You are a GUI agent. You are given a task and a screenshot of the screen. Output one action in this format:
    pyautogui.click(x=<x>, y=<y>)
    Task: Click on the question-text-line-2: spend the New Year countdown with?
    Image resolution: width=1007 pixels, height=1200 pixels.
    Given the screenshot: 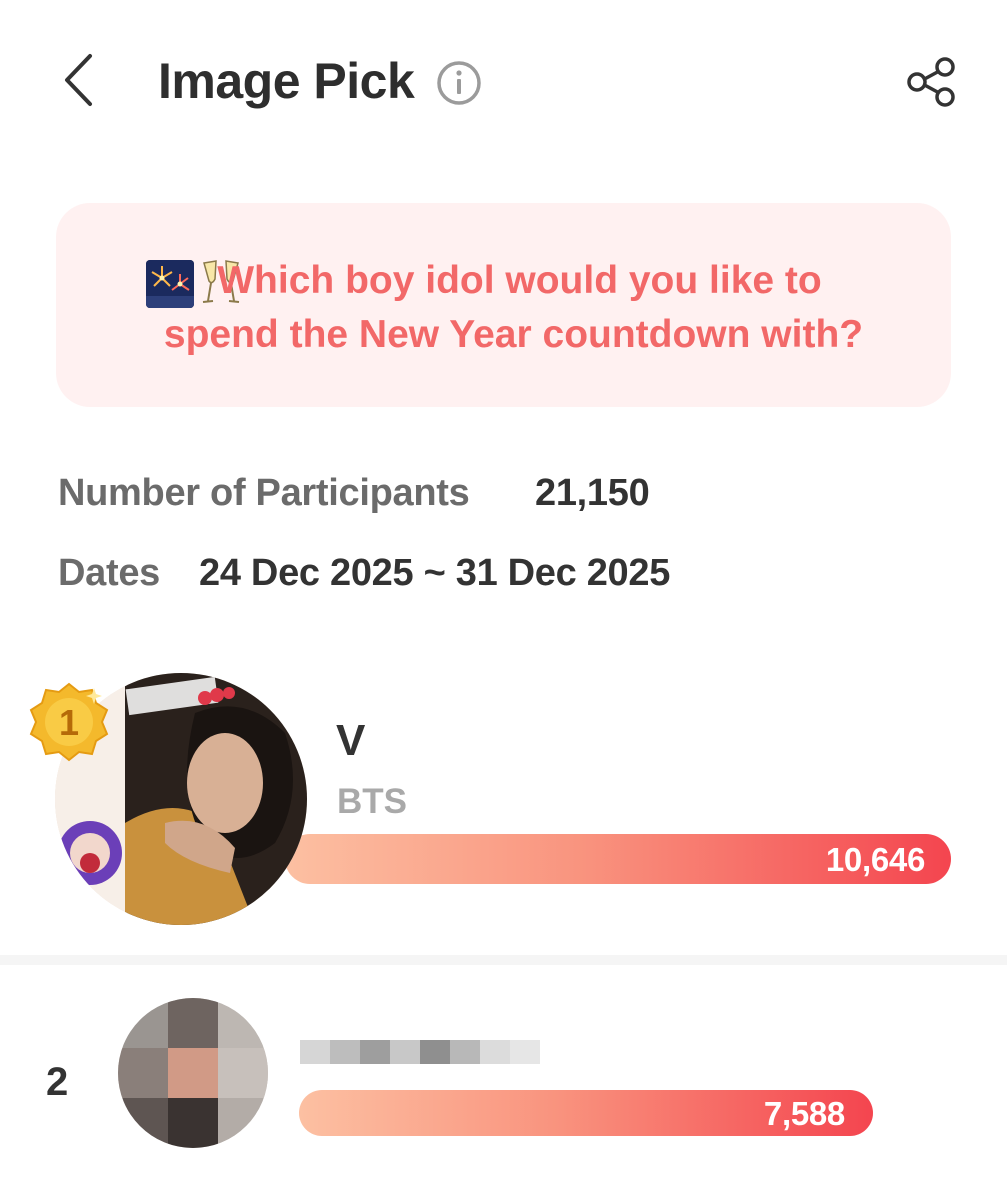 What is the action you would take?
    pyautogui.click(x=513, y=334)
    